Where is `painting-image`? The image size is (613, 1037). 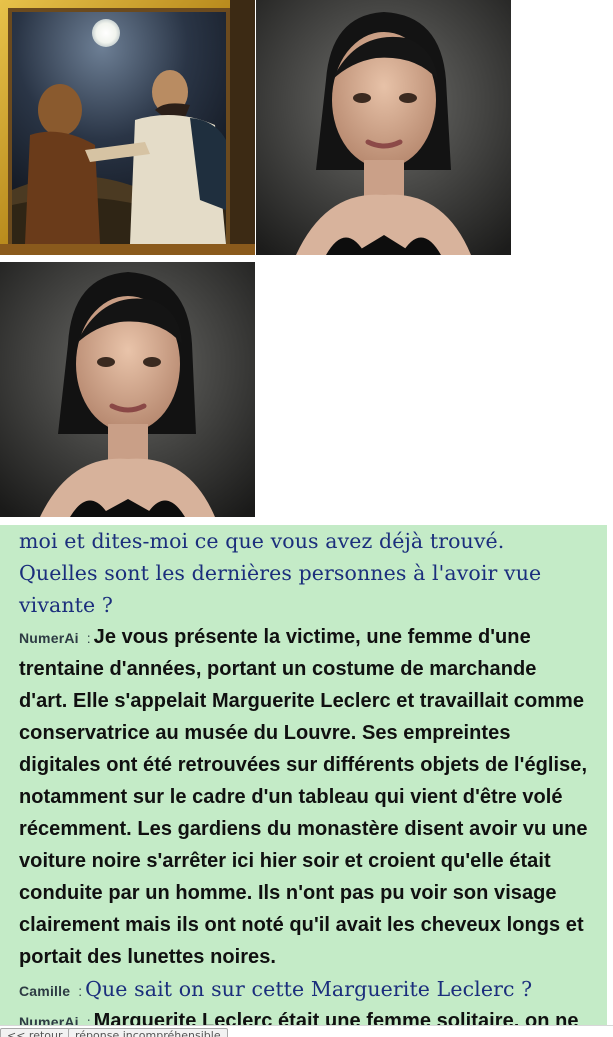
painting-image is located at coordinates (127, 127).